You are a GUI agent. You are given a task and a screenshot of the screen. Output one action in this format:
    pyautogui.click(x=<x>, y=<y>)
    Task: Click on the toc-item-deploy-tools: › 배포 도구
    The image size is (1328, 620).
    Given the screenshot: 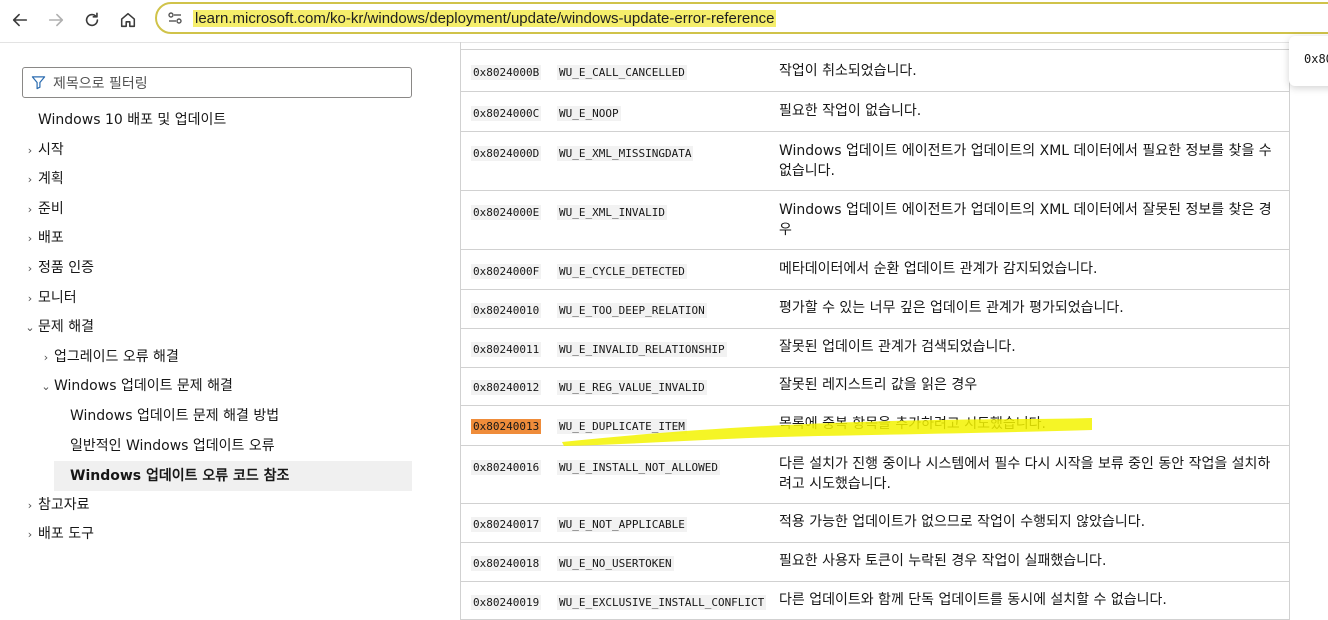 What is the action you would take?
    pyautogui.click(x=59, y=534)
    